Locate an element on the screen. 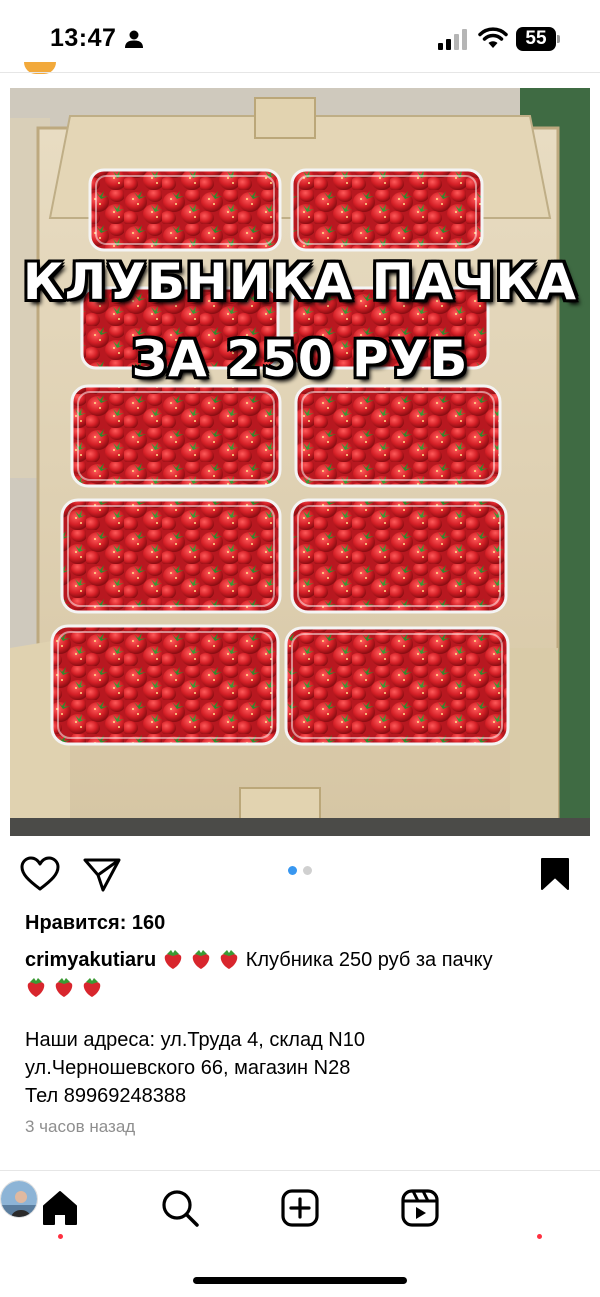 The height and width of the screenshot is (1297, 600). carousel-dot is located at coordinates (307, 870).